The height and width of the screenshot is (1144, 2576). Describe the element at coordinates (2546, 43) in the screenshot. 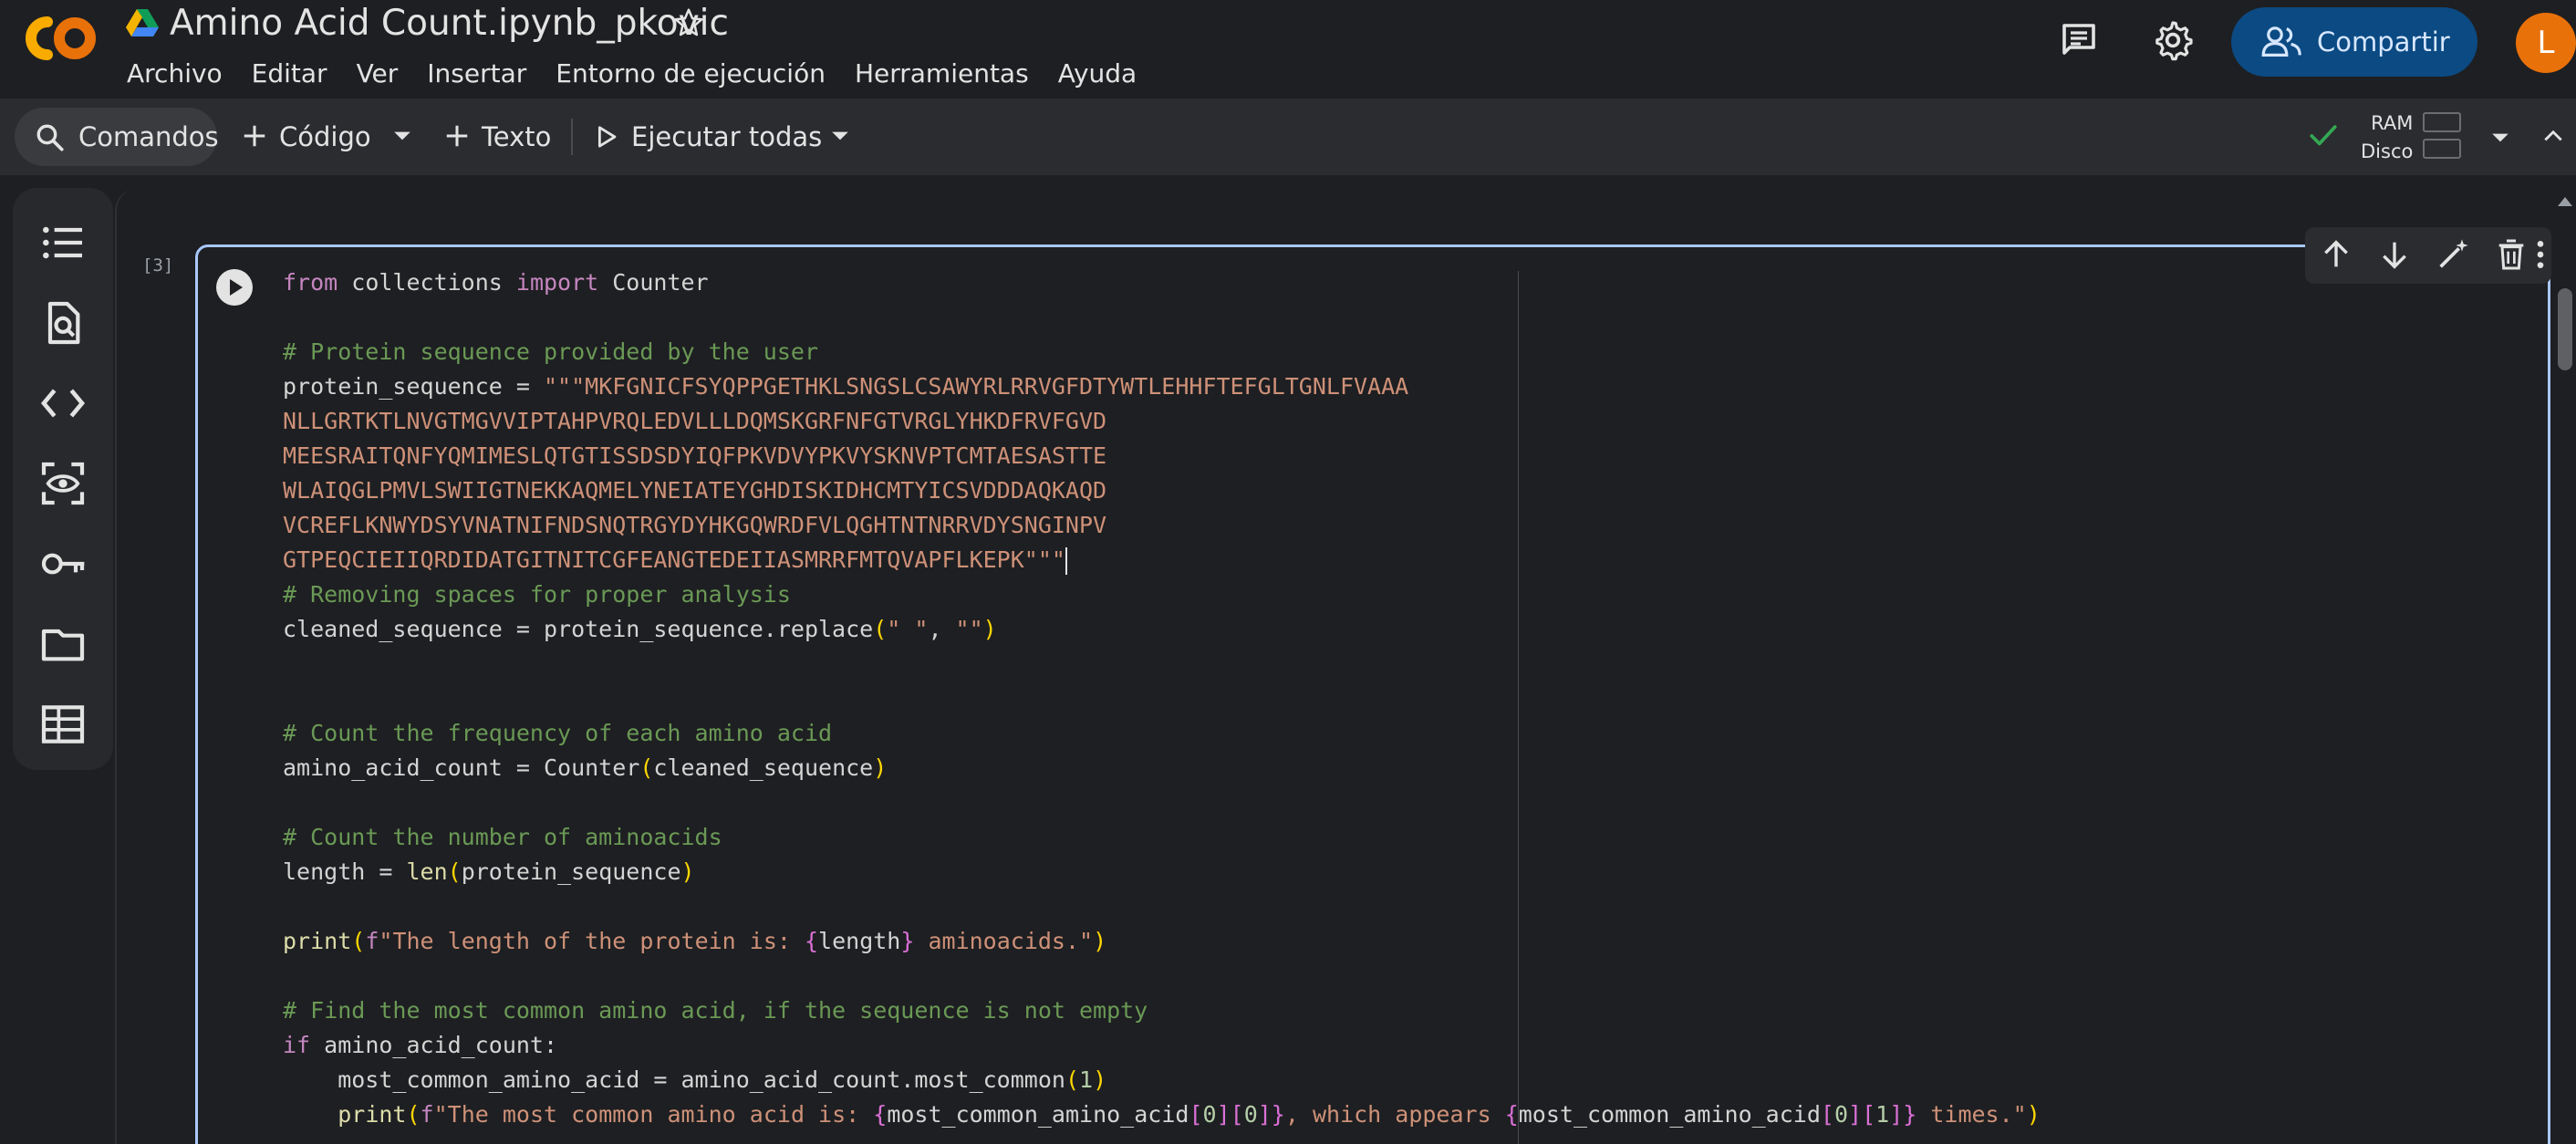

I see `user-avatar: L` at that location.